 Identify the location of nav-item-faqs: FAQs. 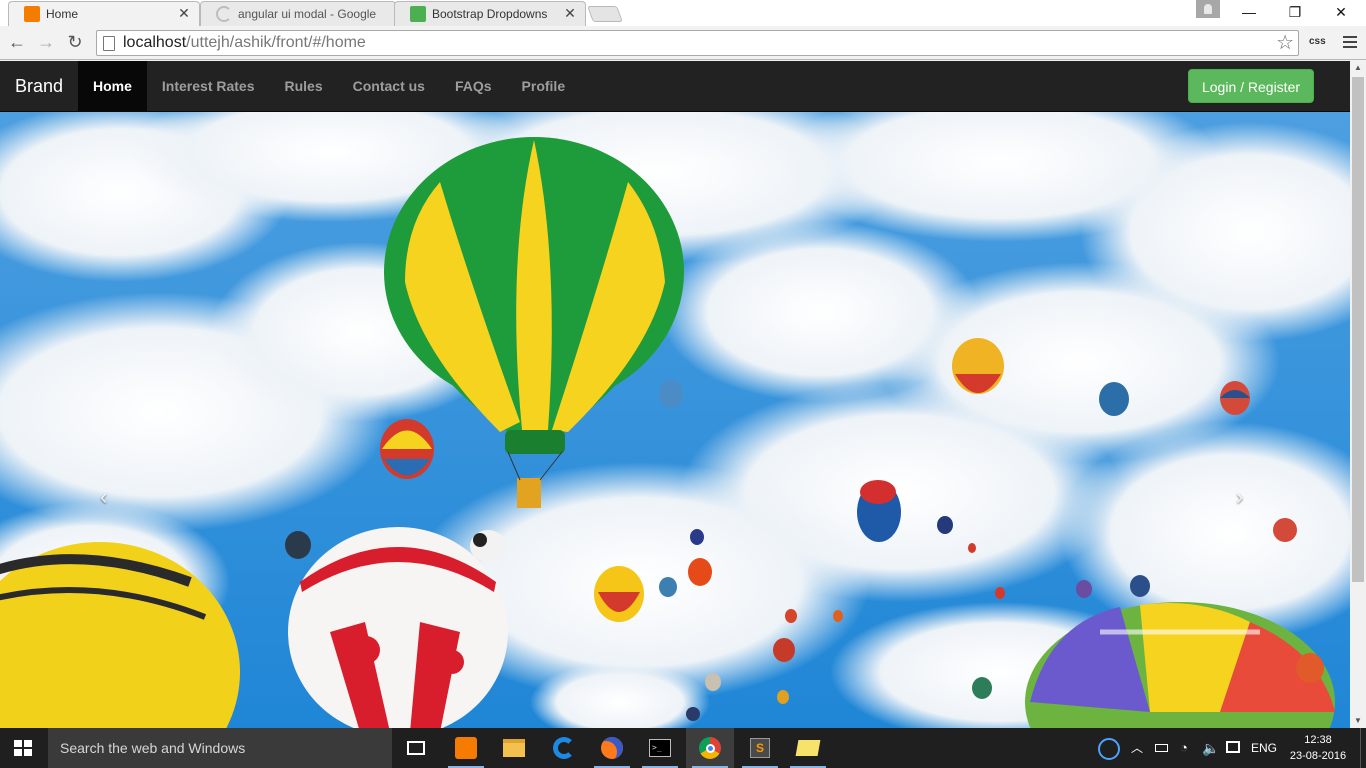
(473, 86).